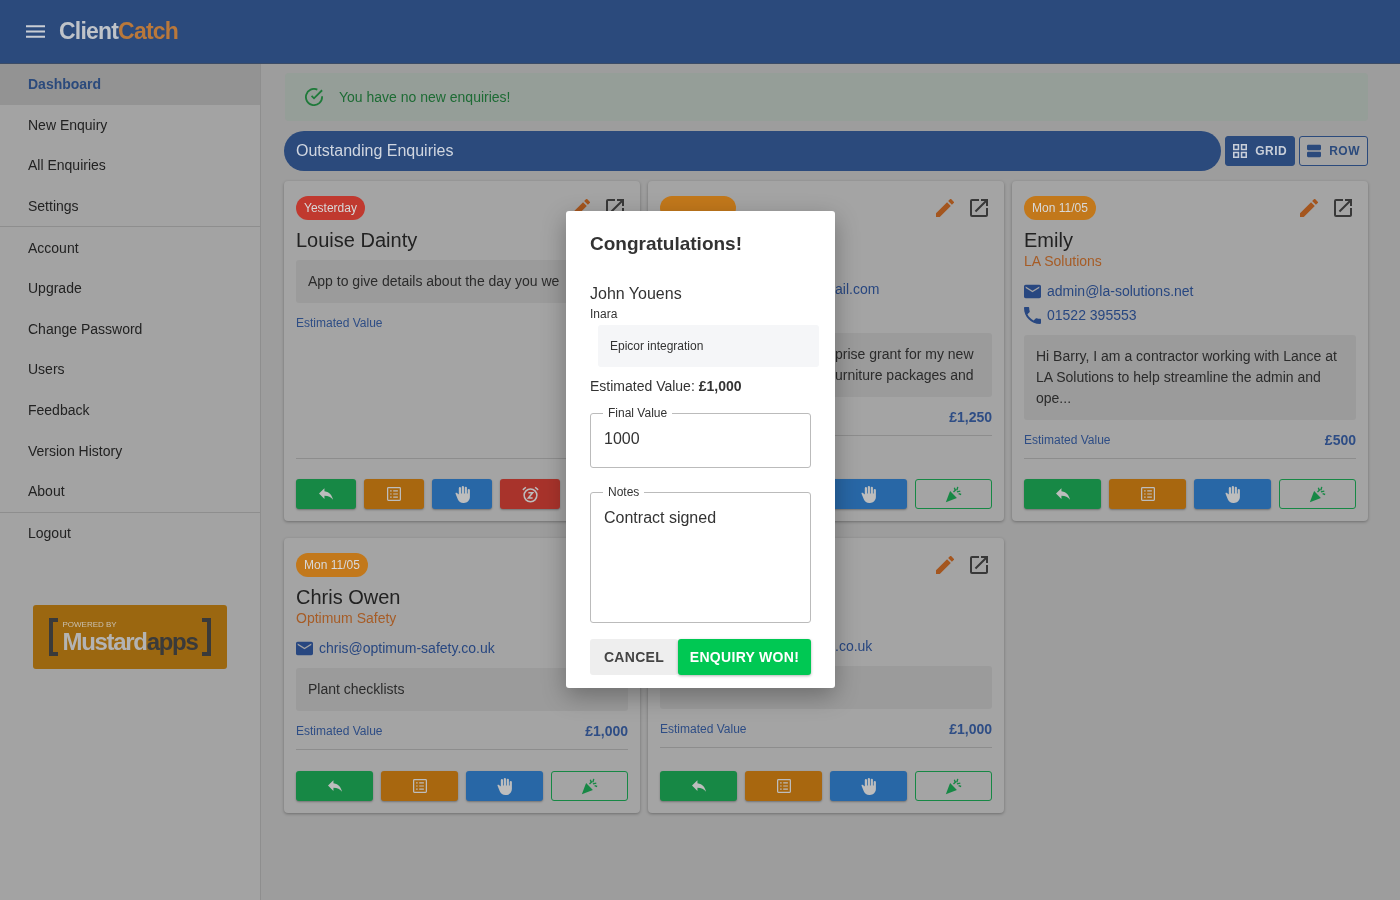 The width and height of the screenshot is (1400, 900). I want to click on company-name: Optimum Safety, so click(347, 618).